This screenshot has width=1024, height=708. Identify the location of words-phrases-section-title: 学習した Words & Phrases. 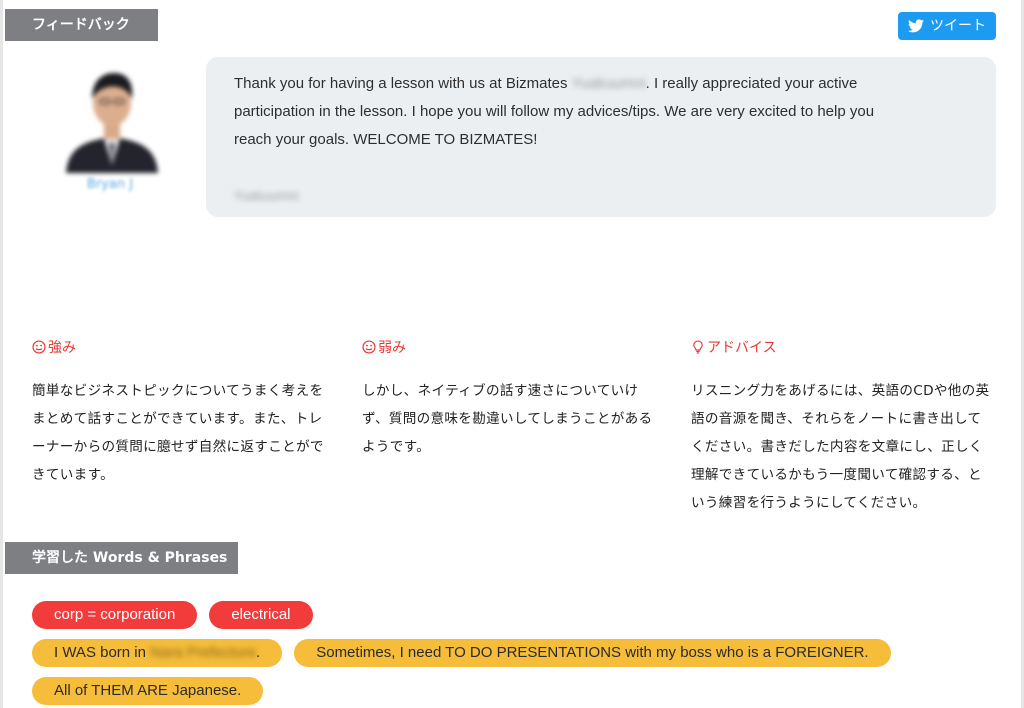
(121, 558).